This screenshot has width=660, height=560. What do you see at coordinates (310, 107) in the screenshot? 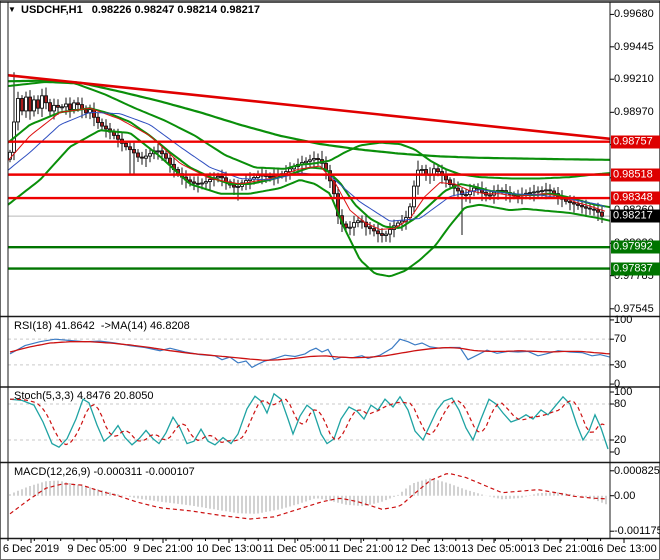
I see `trend-line` at bounding box center [310, 107].